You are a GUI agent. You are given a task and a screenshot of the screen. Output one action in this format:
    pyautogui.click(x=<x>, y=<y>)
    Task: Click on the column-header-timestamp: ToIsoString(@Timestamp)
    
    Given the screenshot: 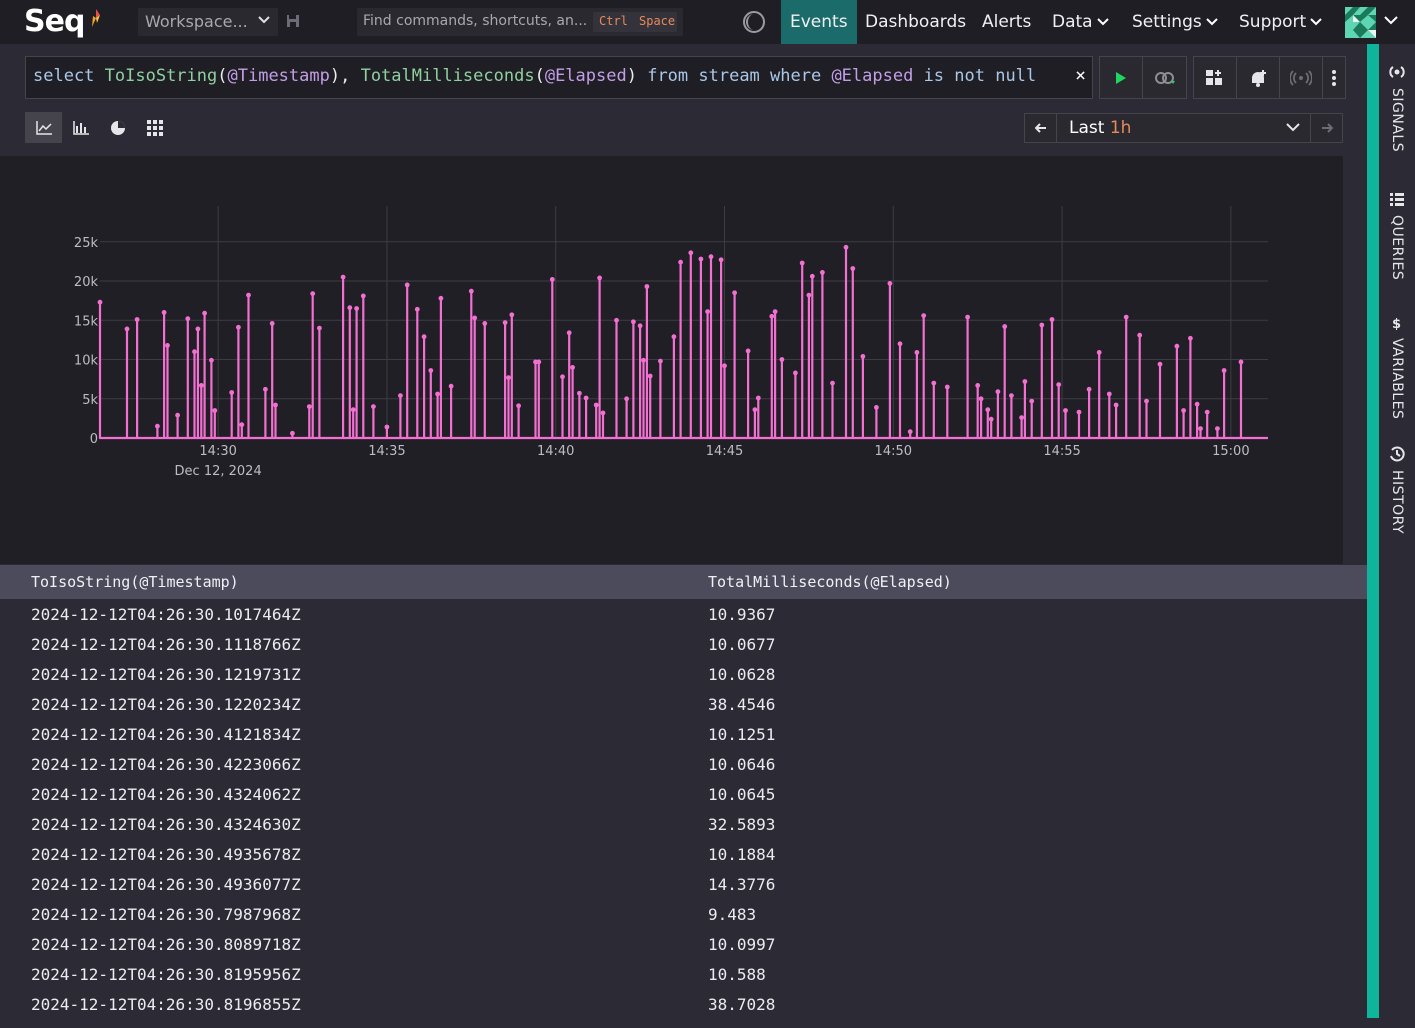 What is the action you would take?
    pyautogui.click(x=135, y=582)
    